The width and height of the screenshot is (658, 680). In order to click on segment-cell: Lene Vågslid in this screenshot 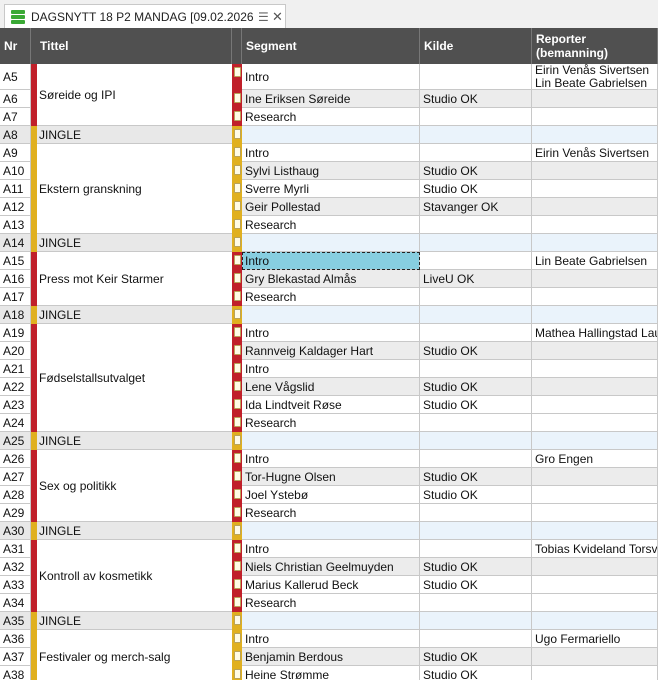, I will do `click(331, 387)`.